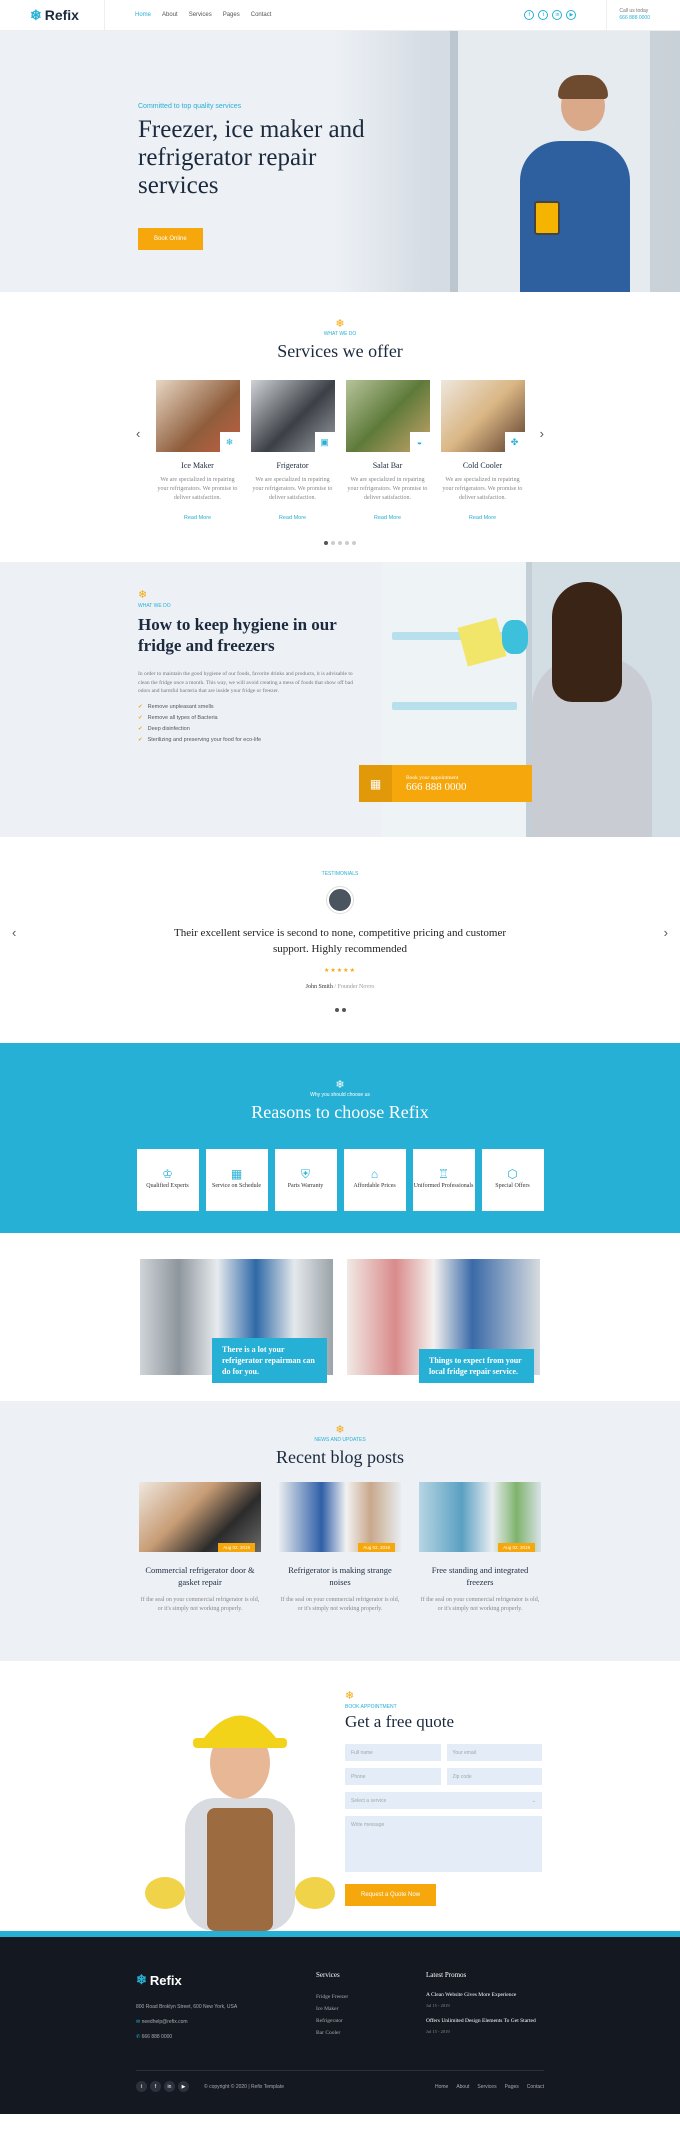  I want to click on check-item: ✔ Remove unpleasant smells, so click(245, 707).